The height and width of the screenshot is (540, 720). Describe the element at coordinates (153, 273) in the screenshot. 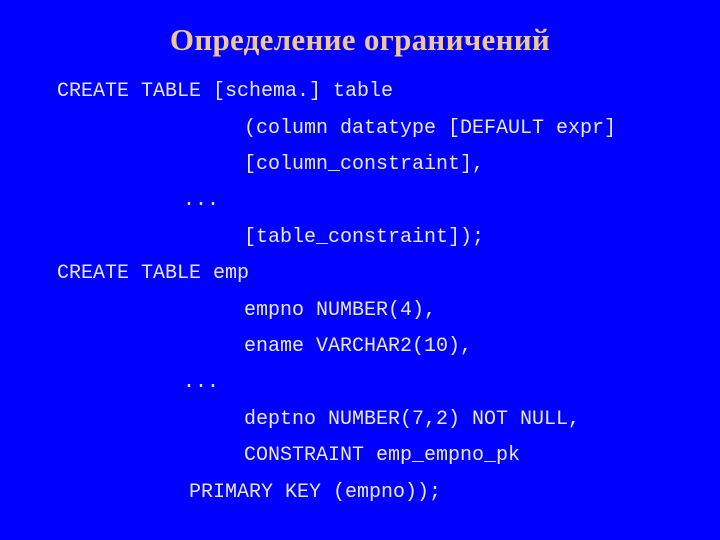

I see `code-line-create-table-emp: CREATE TABLE emp` at that location.